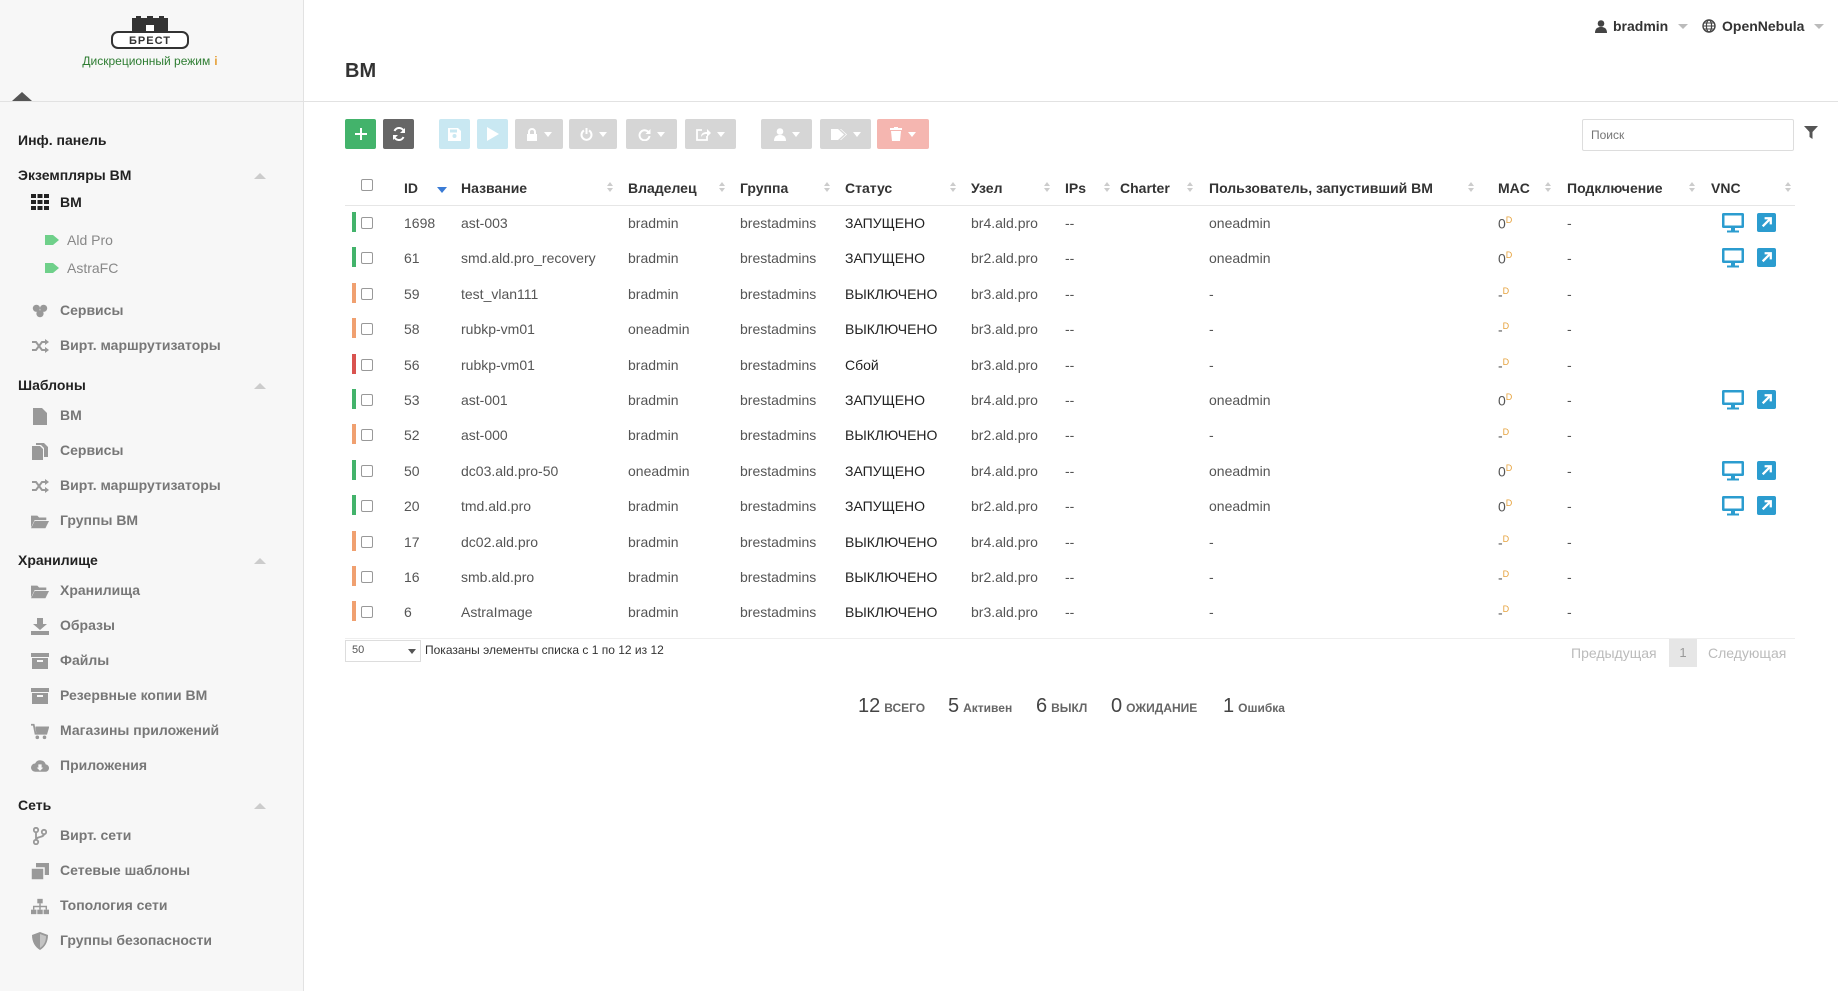 This screenshot has width=1838, height=991. What do you see at coordinates (497, 612) in the screenshot?
I see `cell-name: AstraImage` at bounding box center [497, 612].